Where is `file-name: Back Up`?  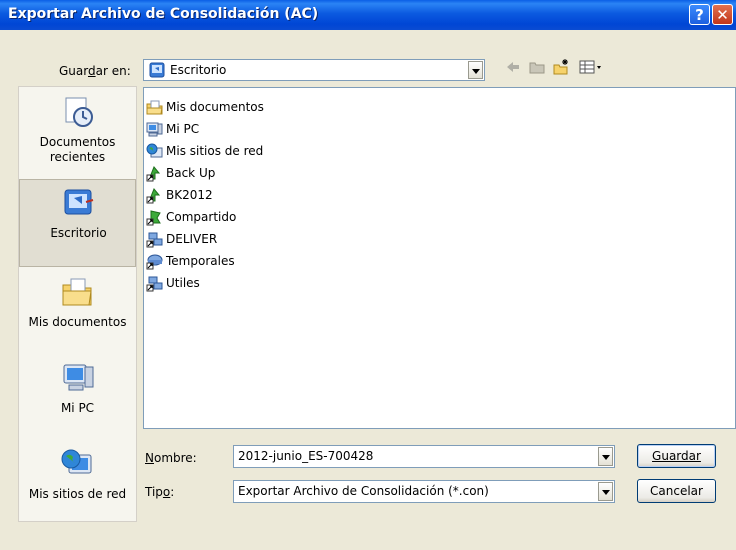 file-name: Back Up is located at coordinates (191, 173).